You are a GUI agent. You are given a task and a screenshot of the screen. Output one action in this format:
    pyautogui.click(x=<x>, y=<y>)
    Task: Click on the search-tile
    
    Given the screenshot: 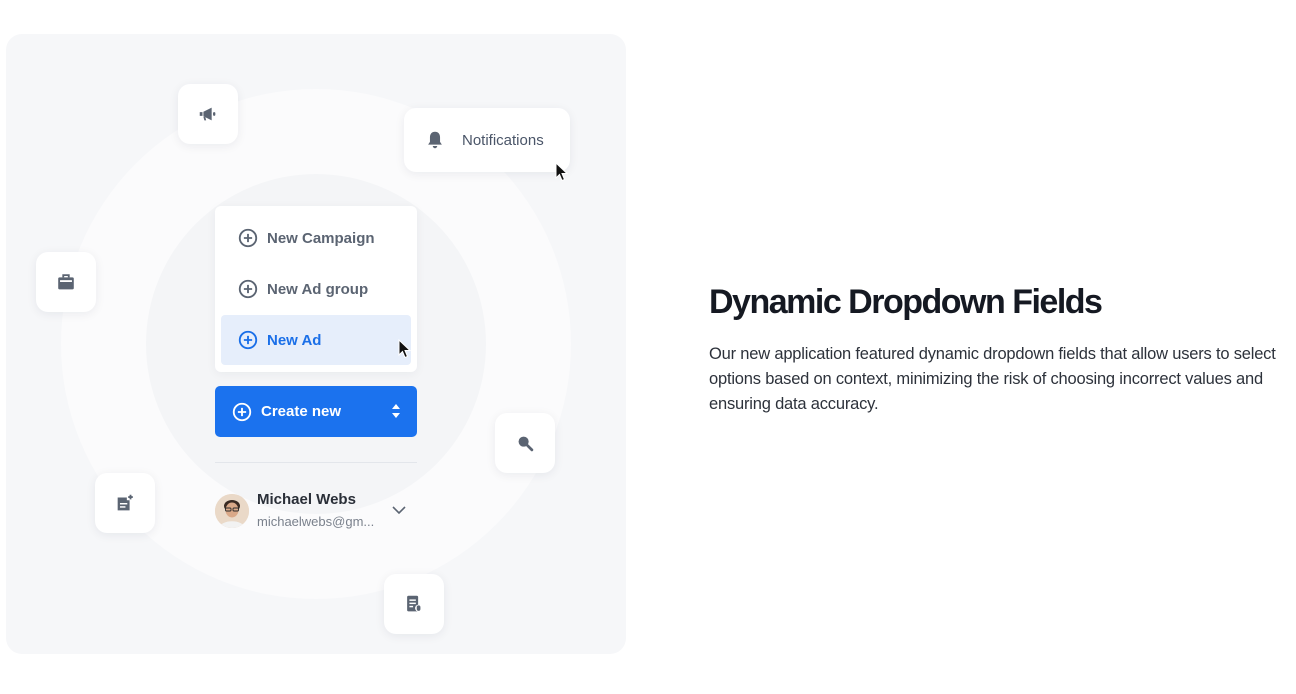 What is the action you would take?
    pyautogui.click(x=525, y=443)
    